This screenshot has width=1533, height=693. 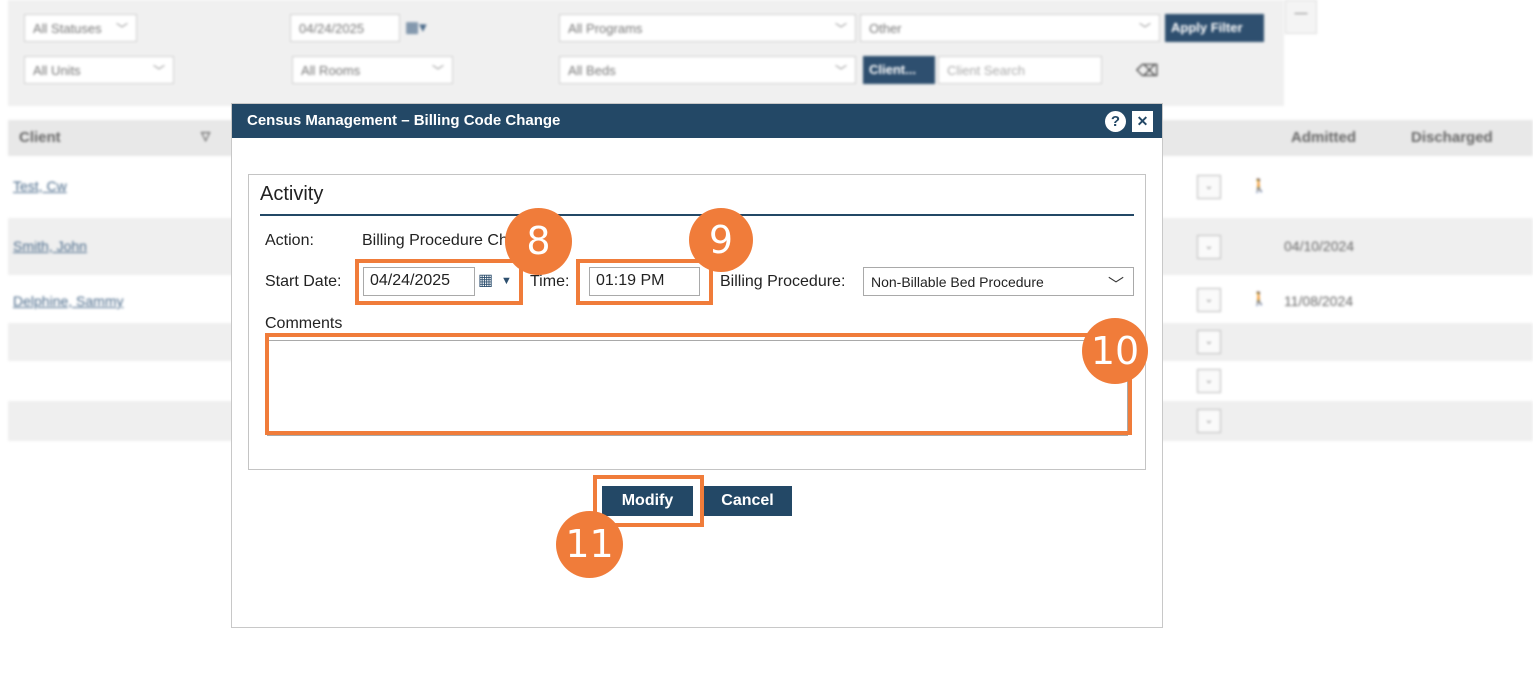 I want to click on room-filter: All Rooms ﹀, so click(x=372, y=70).